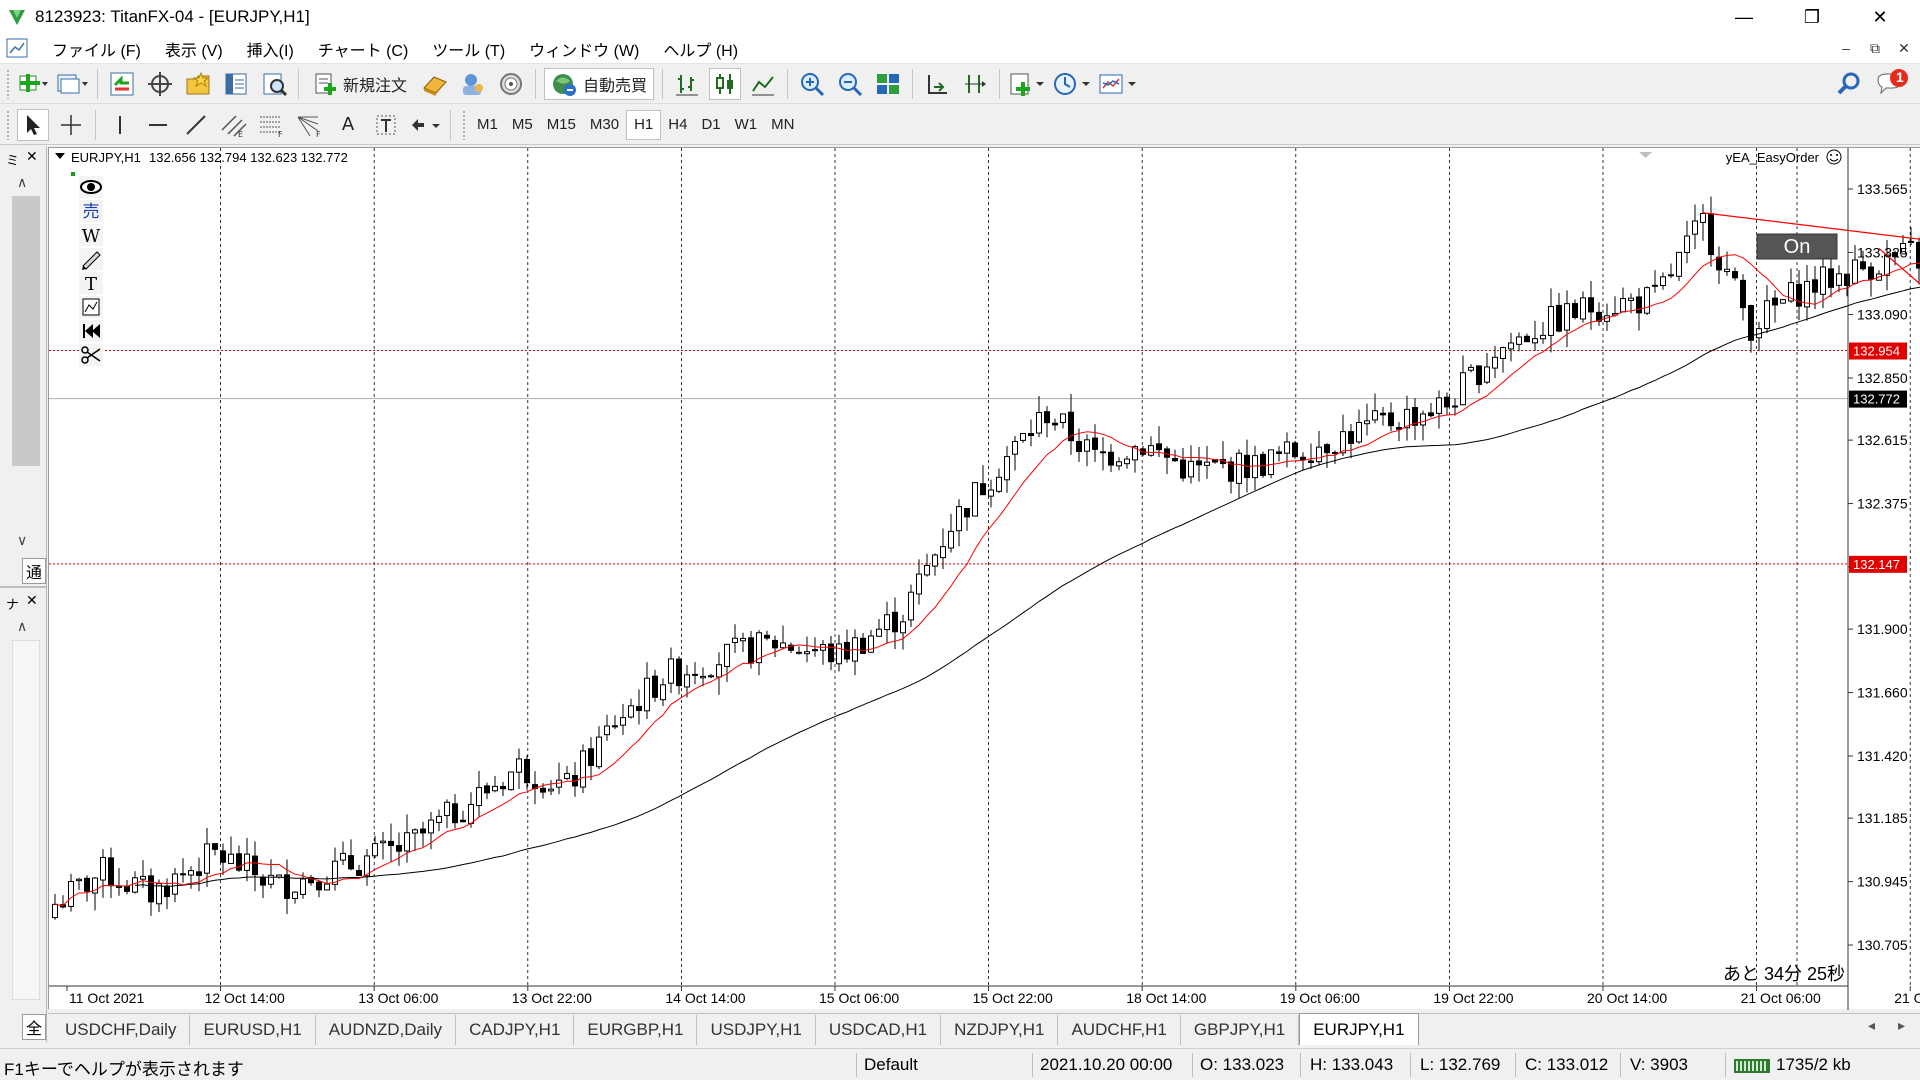 This screenshot has height=1080, width=1920. What do you see at coordinates (91, 307) in the screenshot?
I see `chart-icon` at bounding box center [91, 307].